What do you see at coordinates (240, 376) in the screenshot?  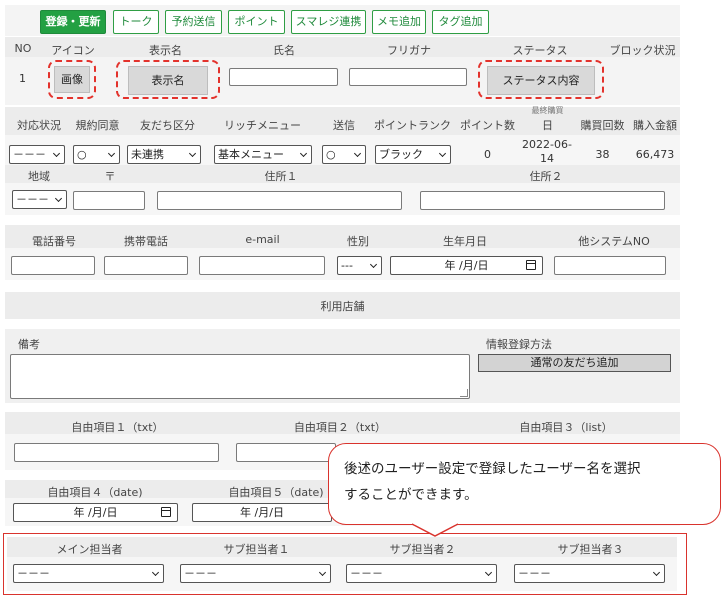 I see `notes-textarea` at bounding box center [240, 376].